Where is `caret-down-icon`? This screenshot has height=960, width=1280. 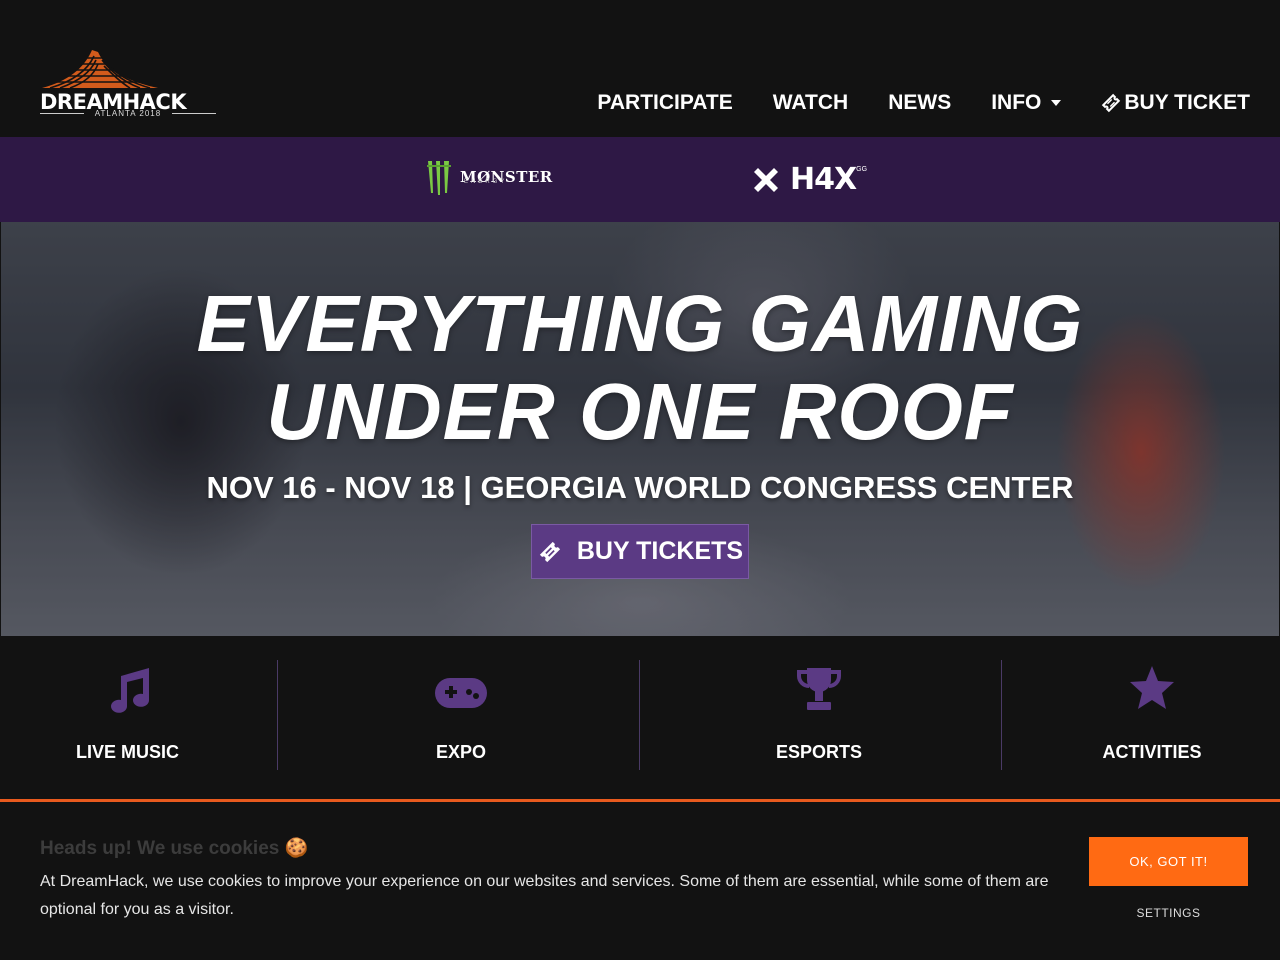 caret-down-icon is located at coordinates (1056, 103).